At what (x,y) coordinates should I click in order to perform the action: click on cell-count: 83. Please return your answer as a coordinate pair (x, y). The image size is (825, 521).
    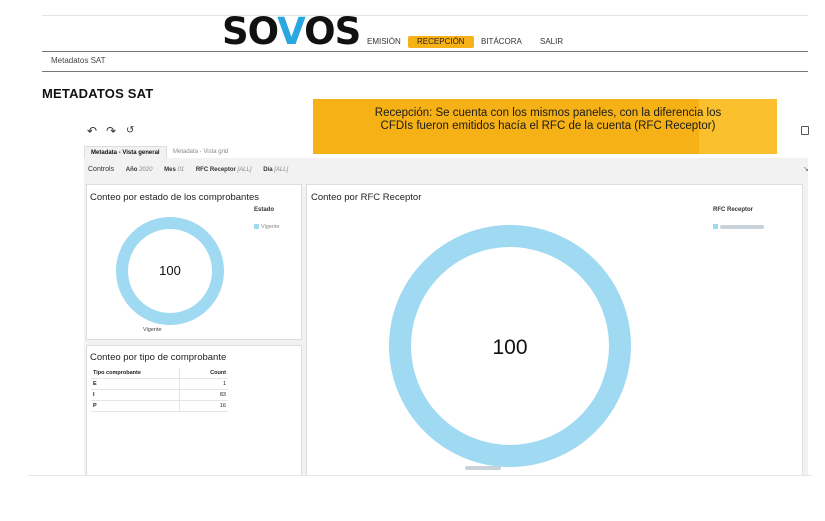
    Looking at the image, I should click on (203, 395).